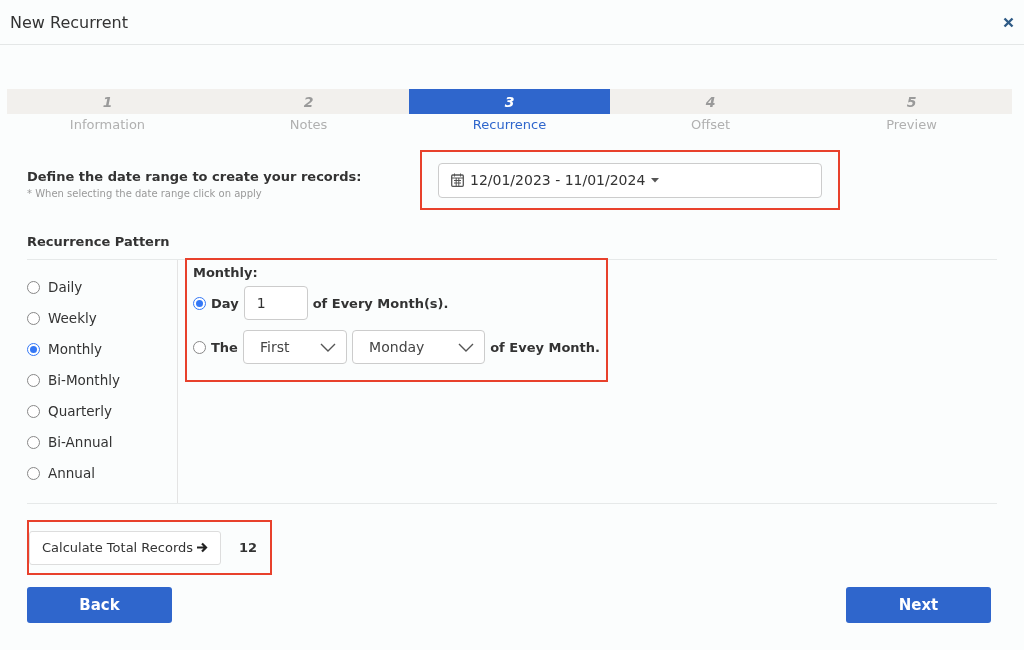 Image resolution: width=1024 pixels, height=650 pixels. What do you see at coordinates (509, 124) in the screenshot?
I see `step-label: Recurrence` at bounding box center [509, 124].